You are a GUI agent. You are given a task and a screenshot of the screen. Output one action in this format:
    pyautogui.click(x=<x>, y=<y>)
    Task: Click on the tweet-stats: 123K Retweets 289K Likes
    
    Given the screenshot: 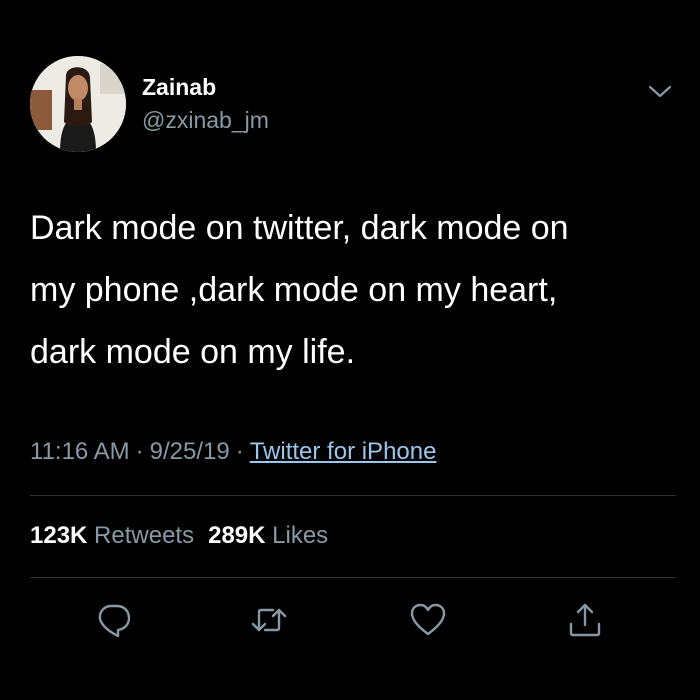 What is the action you would take?
    pyautogui.click(x=179, y=536)
    